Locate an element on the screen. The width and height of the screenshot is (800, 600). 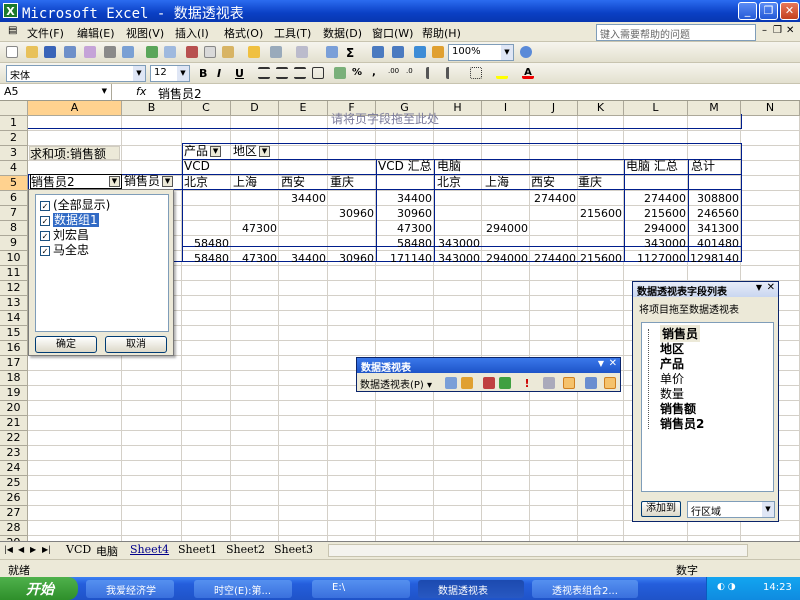
chevron-down-icon: ▼ is located at coordinates (168, 181).